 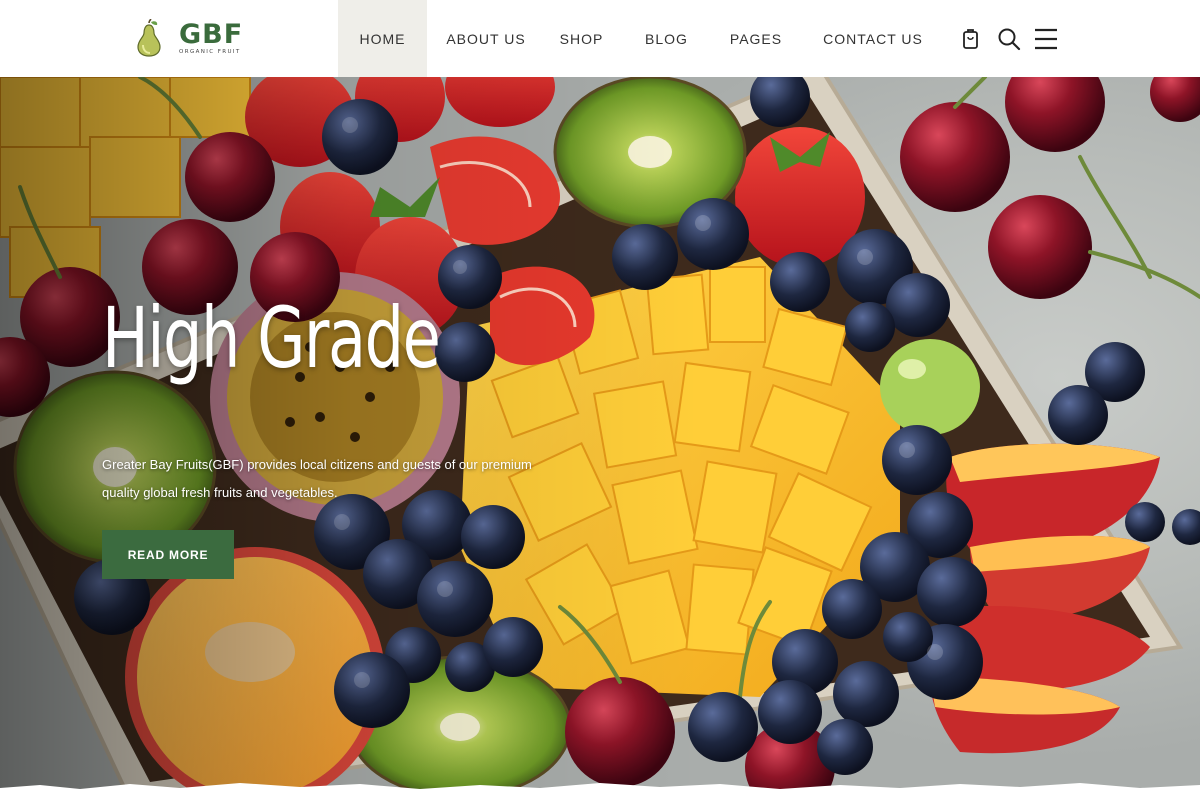 I want to click on nav-item-pages: PAGES, so click(x=756, y=38).